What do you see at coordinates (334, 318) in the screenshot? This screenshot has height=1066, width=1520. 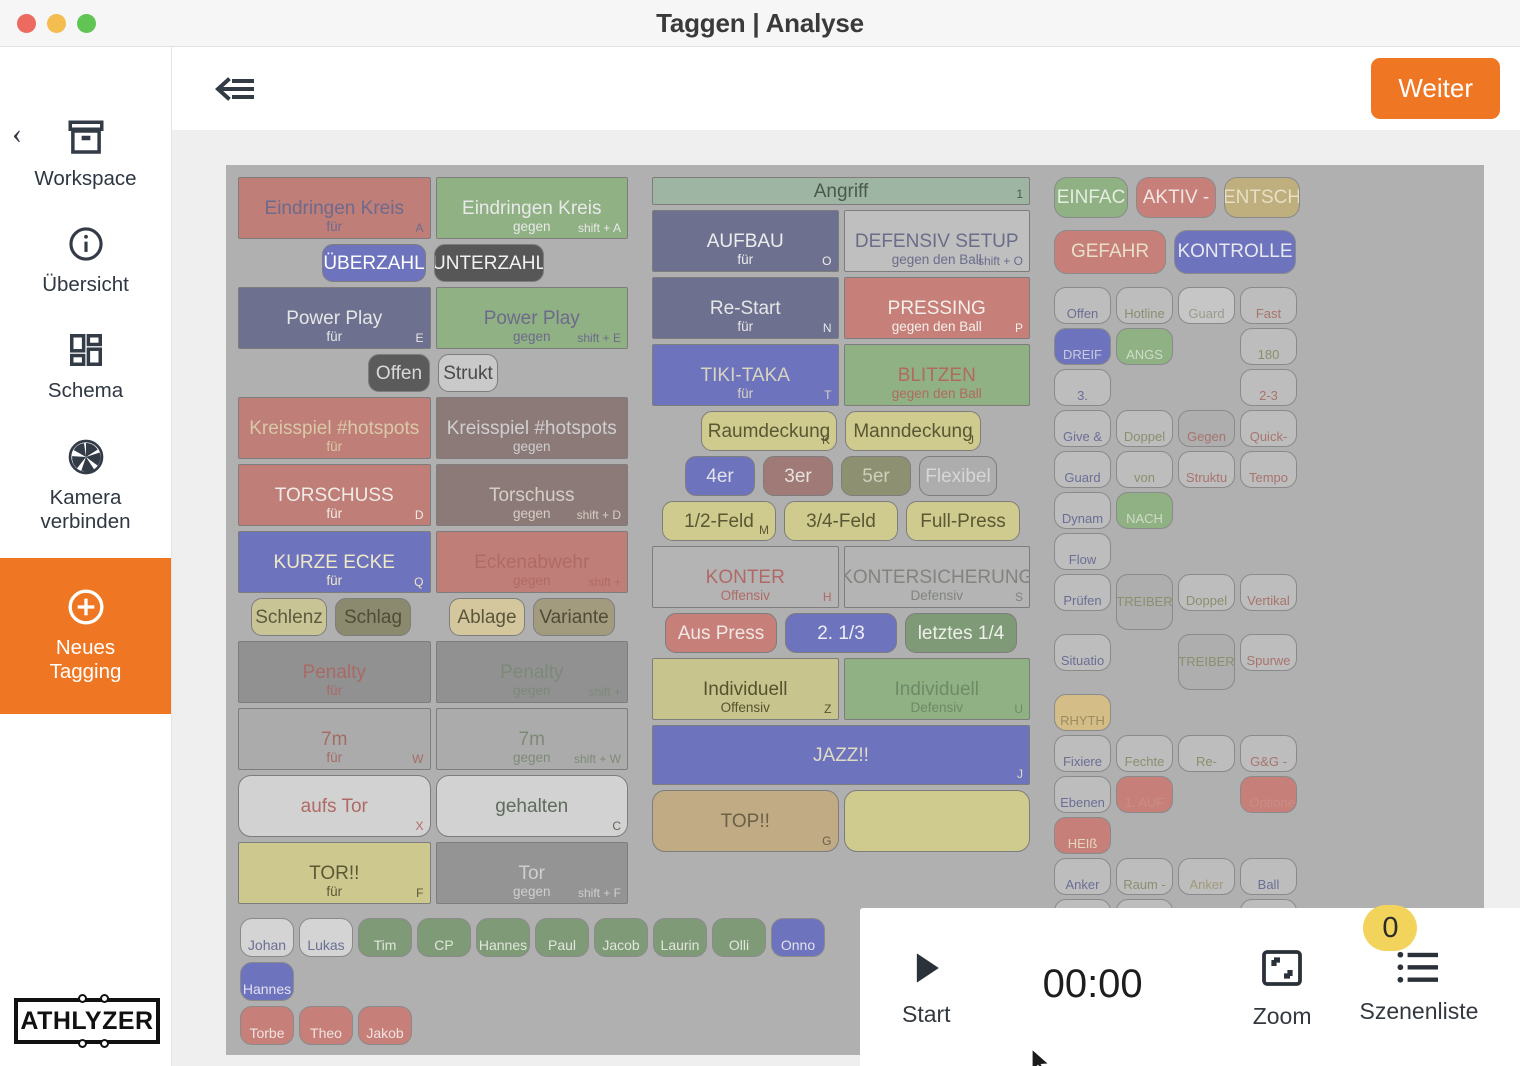 I see `tag-button: Power Play für E` at bounding box center [334, 318].